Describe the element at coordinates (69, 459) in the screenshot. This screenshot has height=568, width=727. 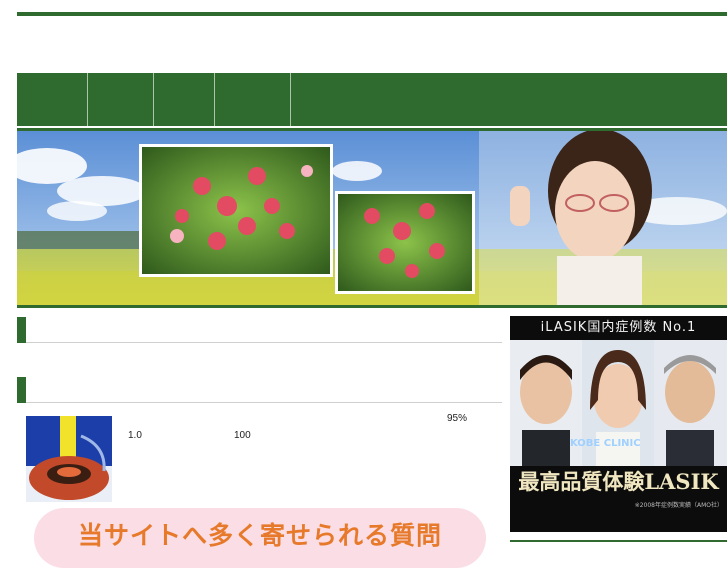
I see `eye-diagram-icon` at that location.